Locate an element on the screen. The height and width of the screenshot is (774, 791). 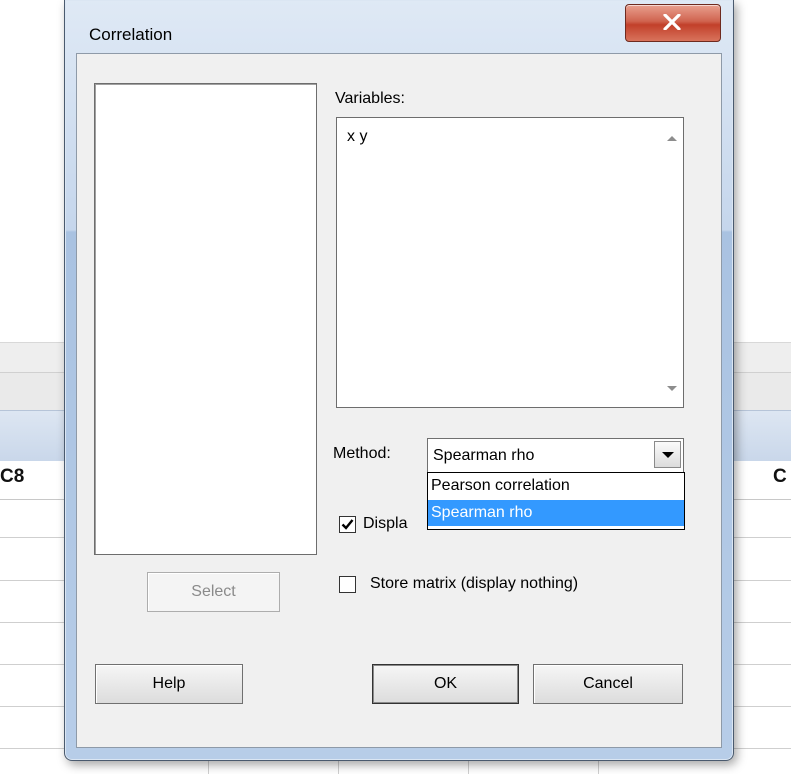
cancel-button: Cancel is located at coordinates (608, 684).